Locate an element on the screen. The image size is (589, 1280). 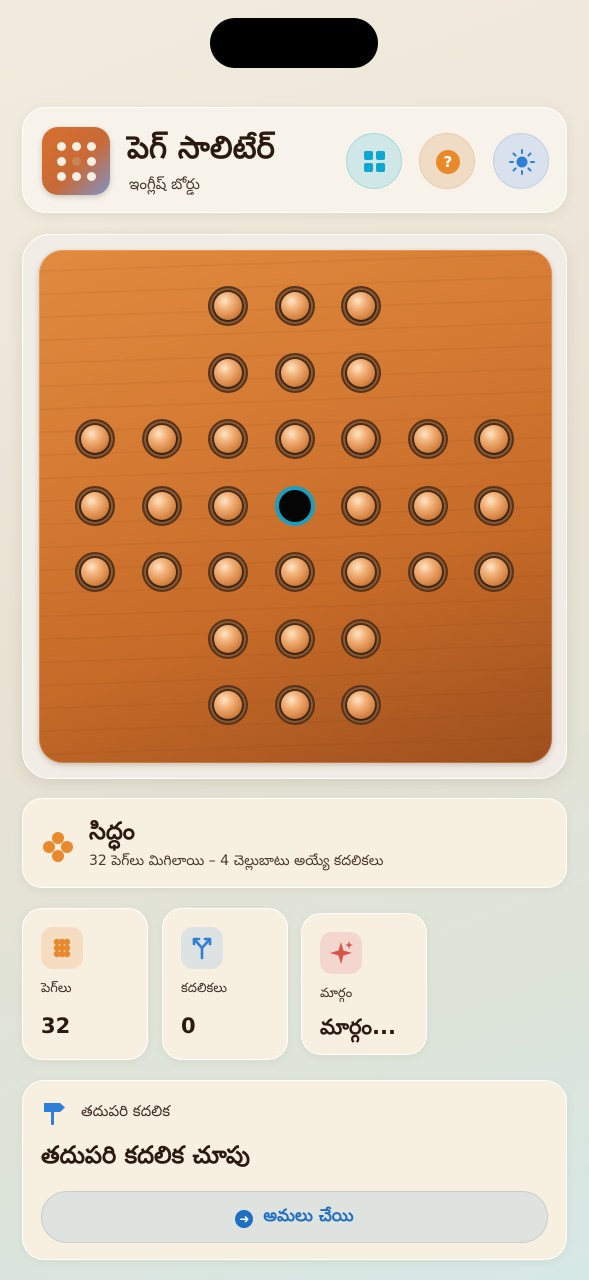
stat-card-moves: కదలికలు 0 is located at coordinates (225, 984).